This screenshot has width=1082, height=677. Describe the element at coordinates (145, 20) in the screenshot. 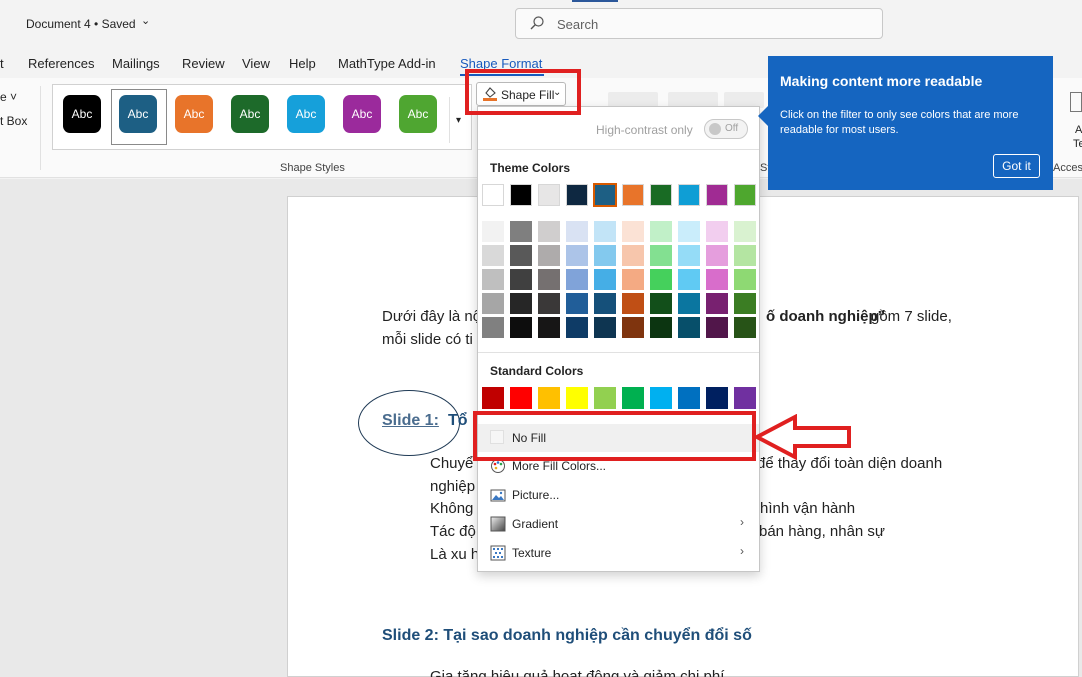

I see `chevron-down-icon: ⌄` at that location.